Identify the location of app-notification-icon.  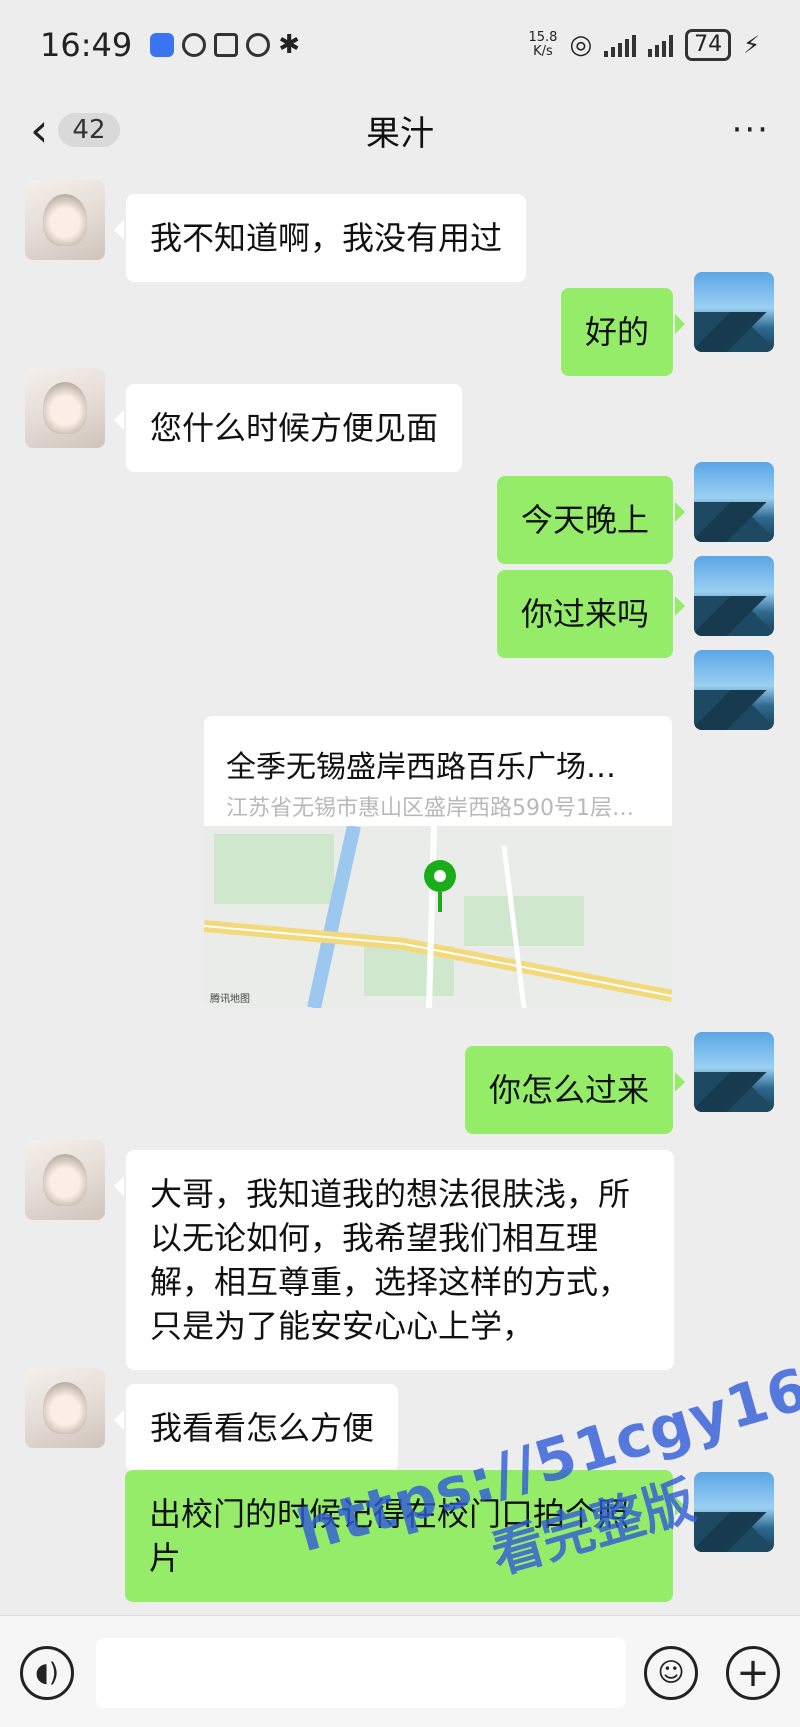
(162, 45).